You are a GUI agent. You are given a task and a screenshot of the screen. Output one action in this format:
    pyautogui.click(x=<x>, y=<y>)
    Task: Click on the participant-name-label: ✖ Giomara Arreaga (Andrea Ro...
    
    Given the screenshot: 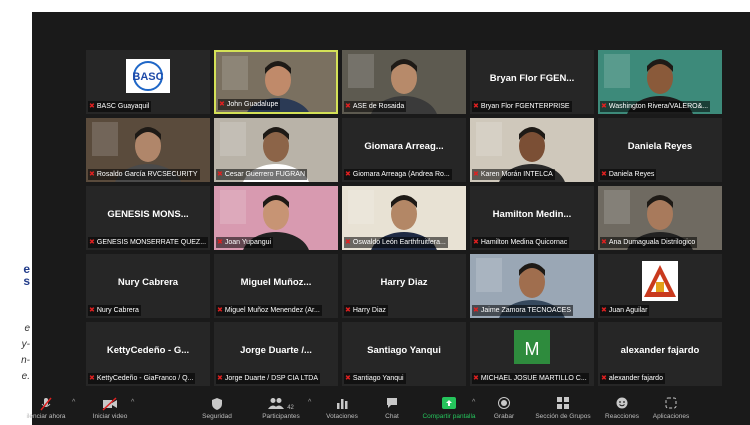 What is the action you would take?
    pyautogui.click(x=398, y=174)
    